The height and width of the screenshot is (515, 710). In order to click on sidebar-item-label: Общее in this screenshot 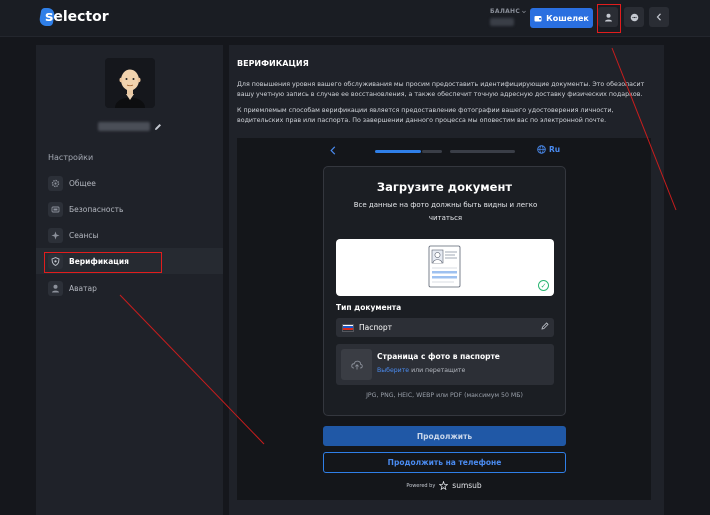, I will do `click(82, 183)`.